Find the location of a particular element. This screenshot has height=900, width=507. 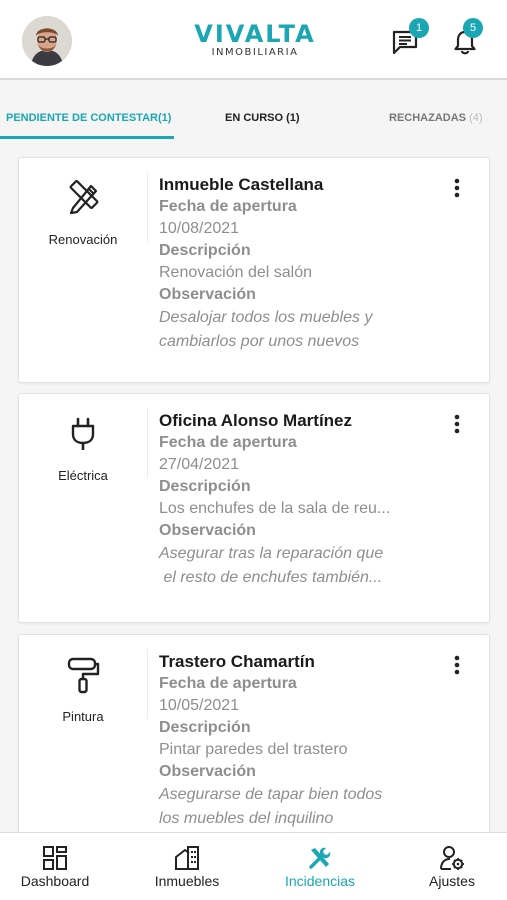

notifications-badge: 5 is located at coordinates (473, 28).